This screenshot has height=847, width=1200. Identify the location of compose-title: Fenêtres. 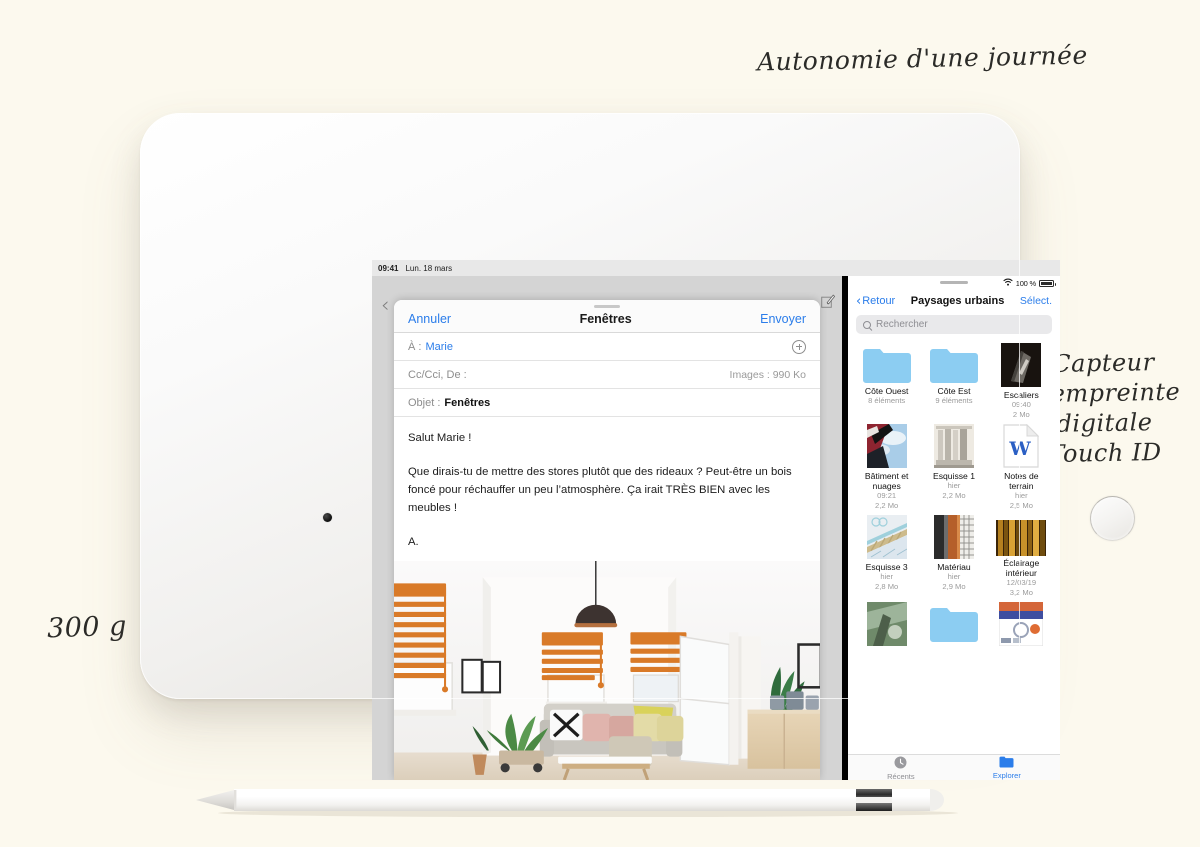
(605, 319).